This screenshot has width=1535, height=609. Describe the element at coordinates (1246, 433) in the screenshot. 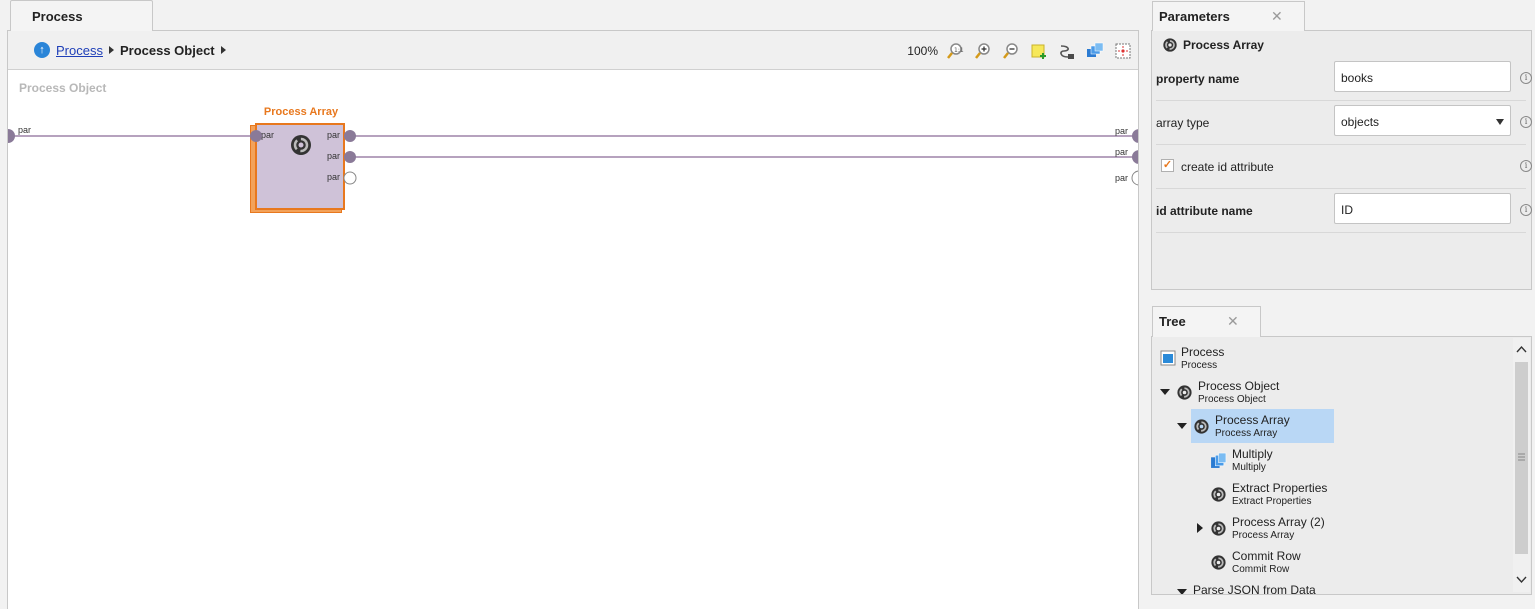

I see `tree-item-sublabel: Process Array` at that location.